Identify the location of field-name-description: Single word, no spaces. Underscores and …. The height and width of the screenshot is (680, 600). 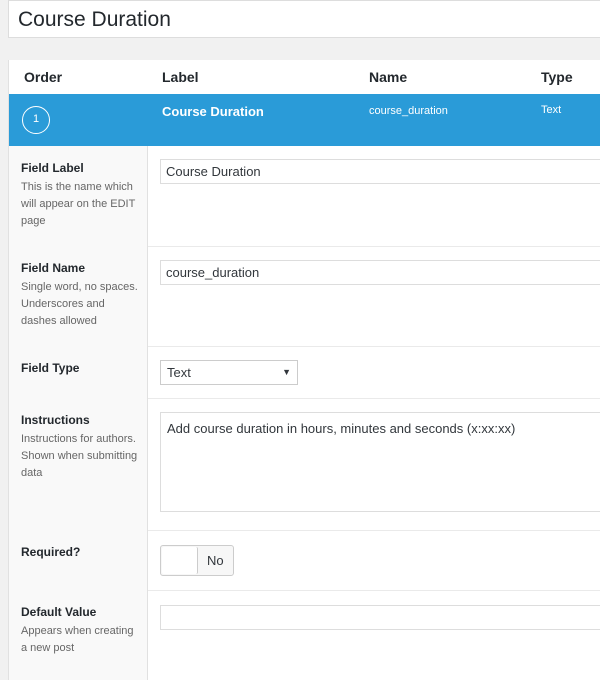
(79, 304).